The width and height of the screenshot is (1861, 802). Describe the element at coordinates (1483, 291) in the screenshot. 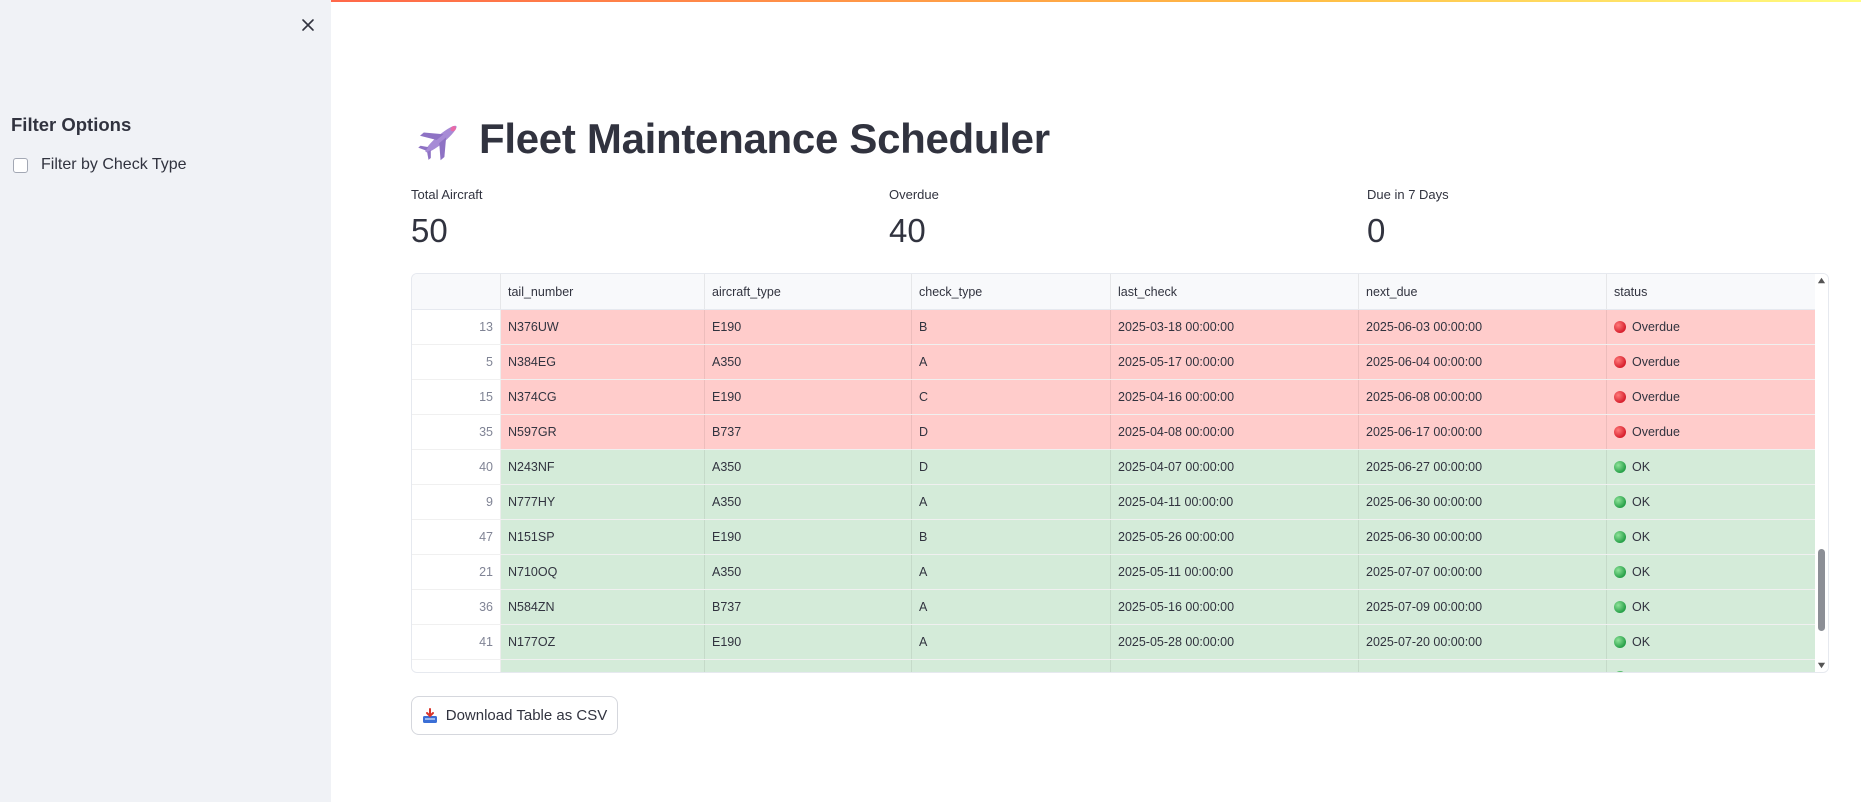

I see `column-header-next-due: next_due` at that location.